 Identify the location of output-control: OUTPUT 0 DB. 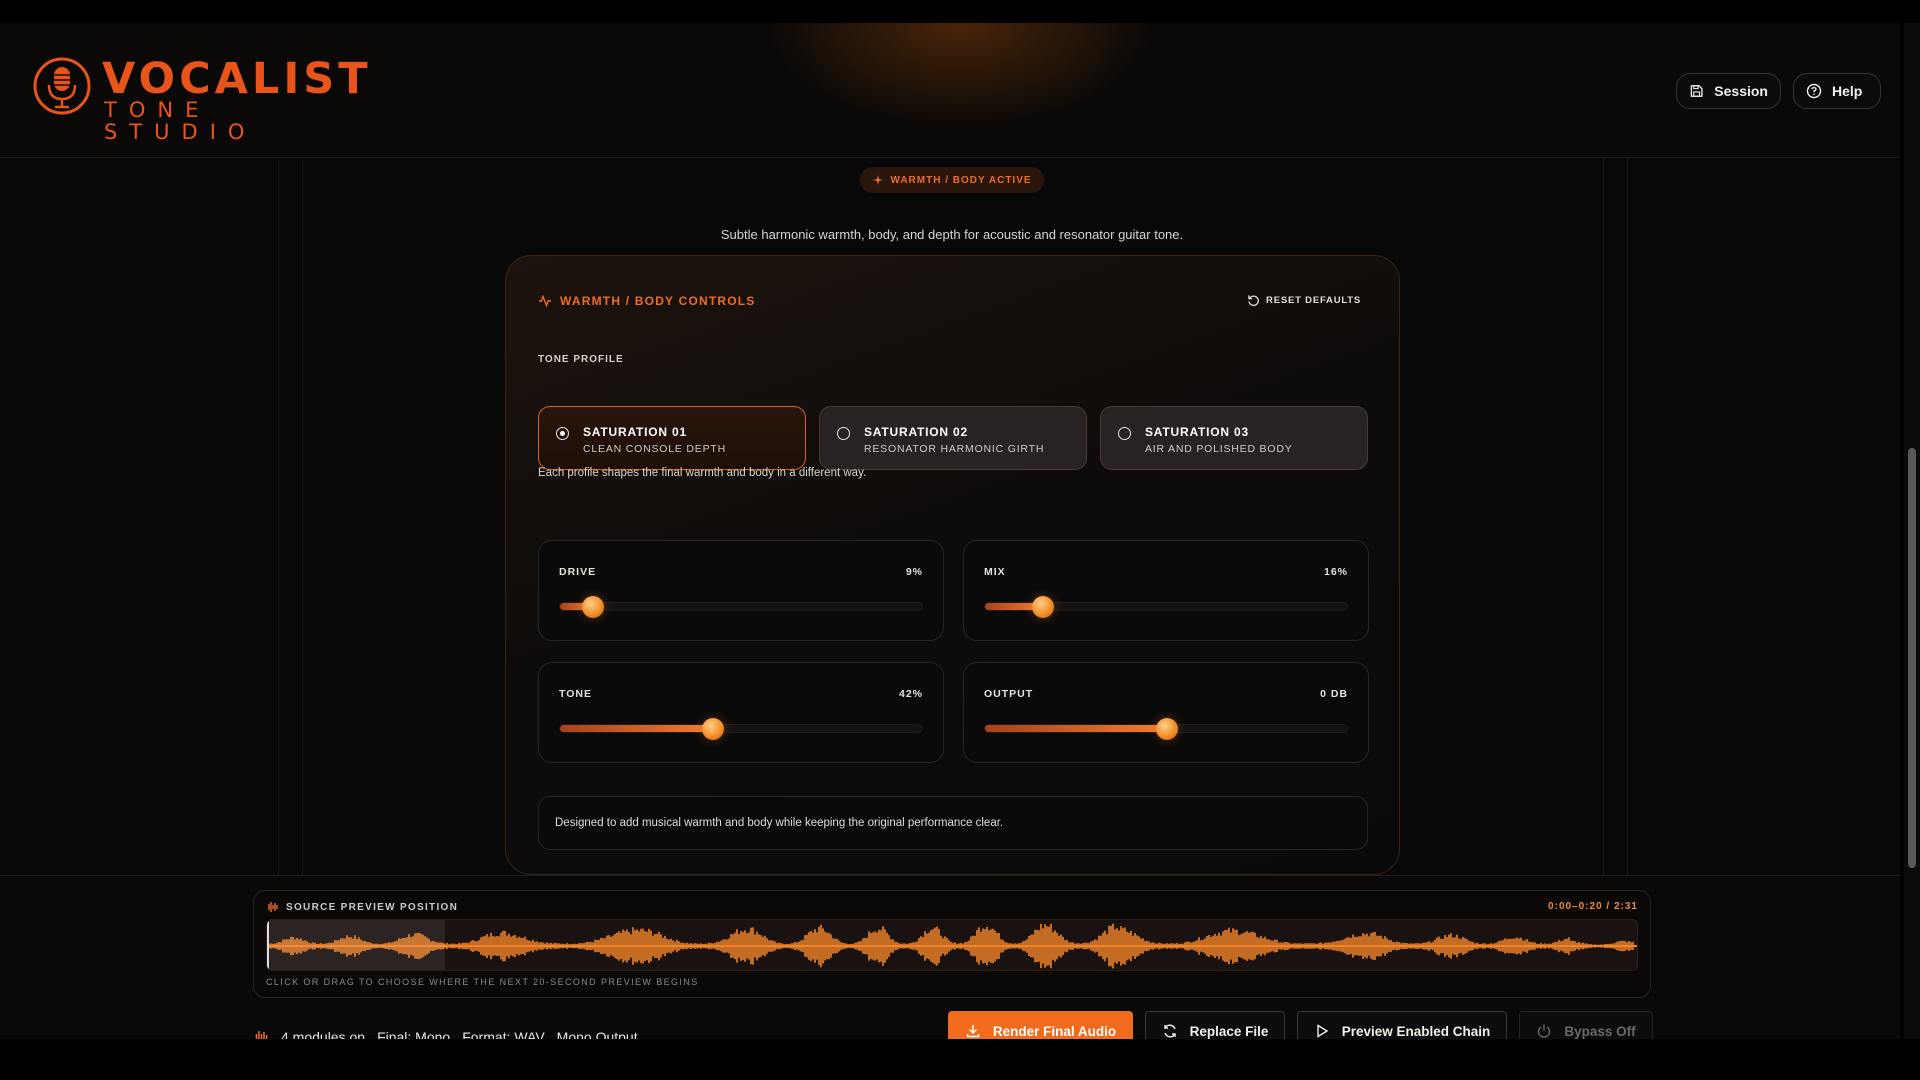
(1166, 712).